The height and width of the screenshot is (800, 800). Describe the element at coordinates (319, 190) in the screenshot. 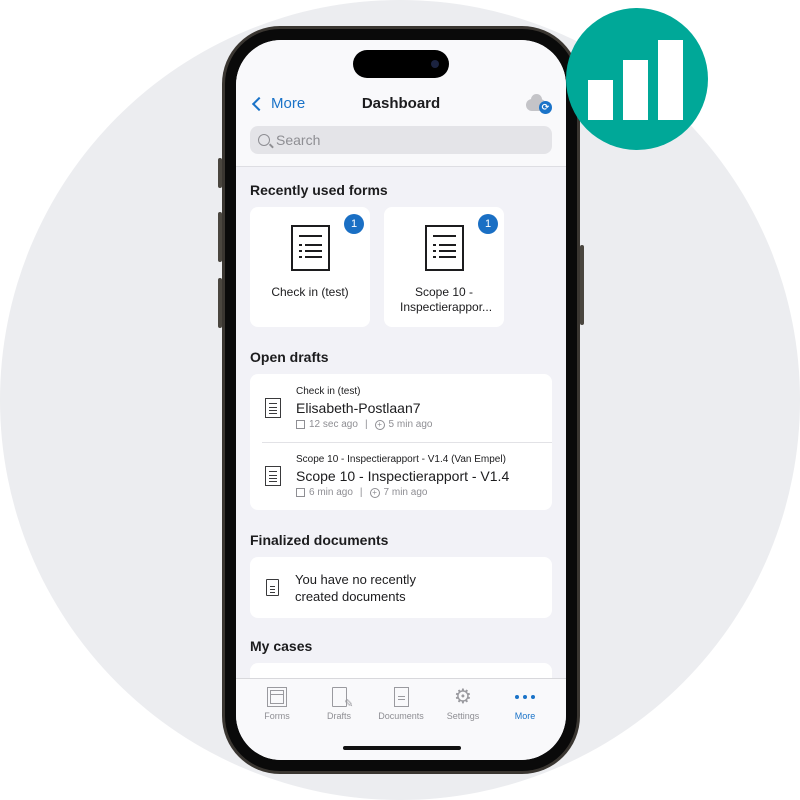

I see `recent-forms-heading: Recently used forms` at that location.